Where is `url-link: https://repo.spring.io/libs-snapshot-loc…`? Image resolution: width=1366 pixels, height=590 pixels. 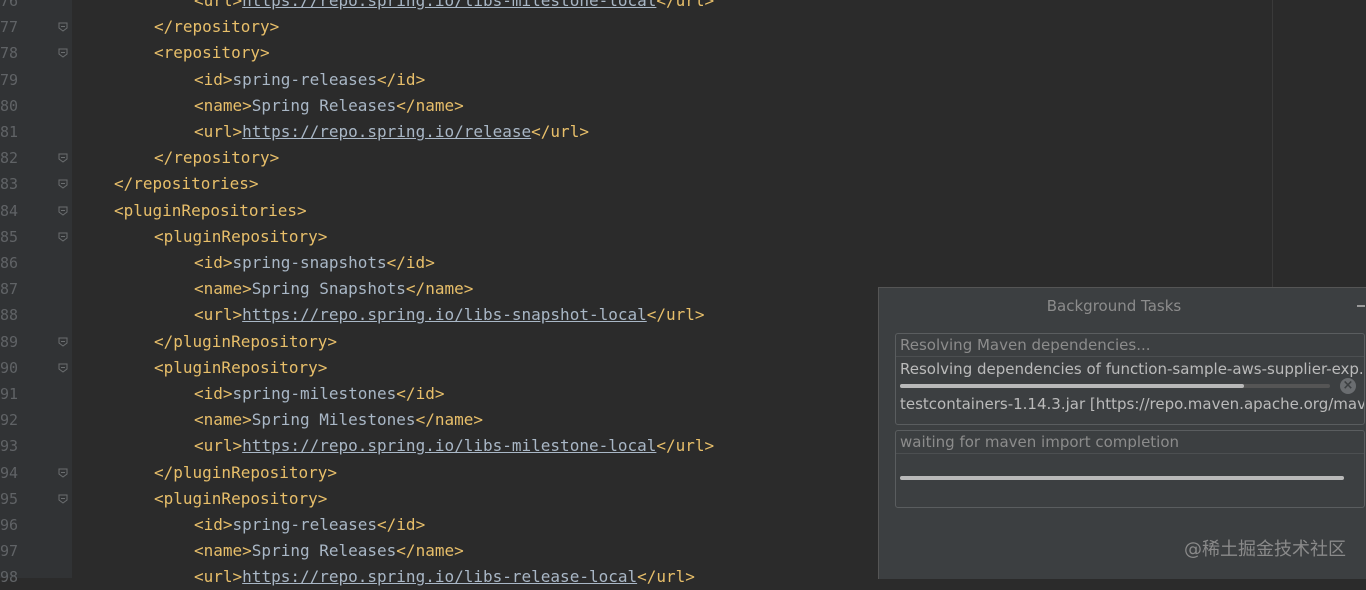 url-link: https://repo.spring.io/libs-snapshot-loc… is located at coordinates (444, 314).